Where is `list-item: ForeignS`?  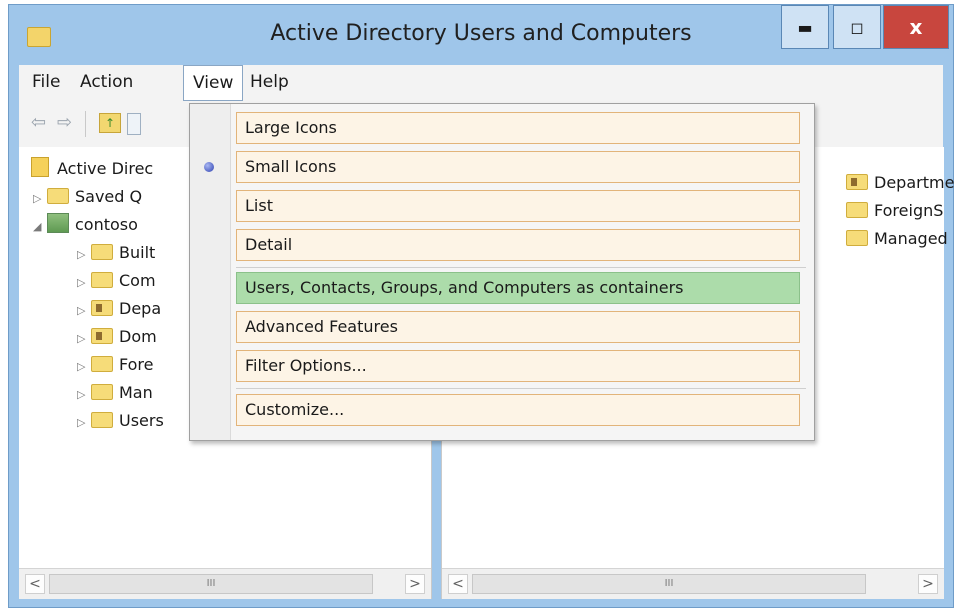 list-item: ForeignS is located at coordinates (894, 211).